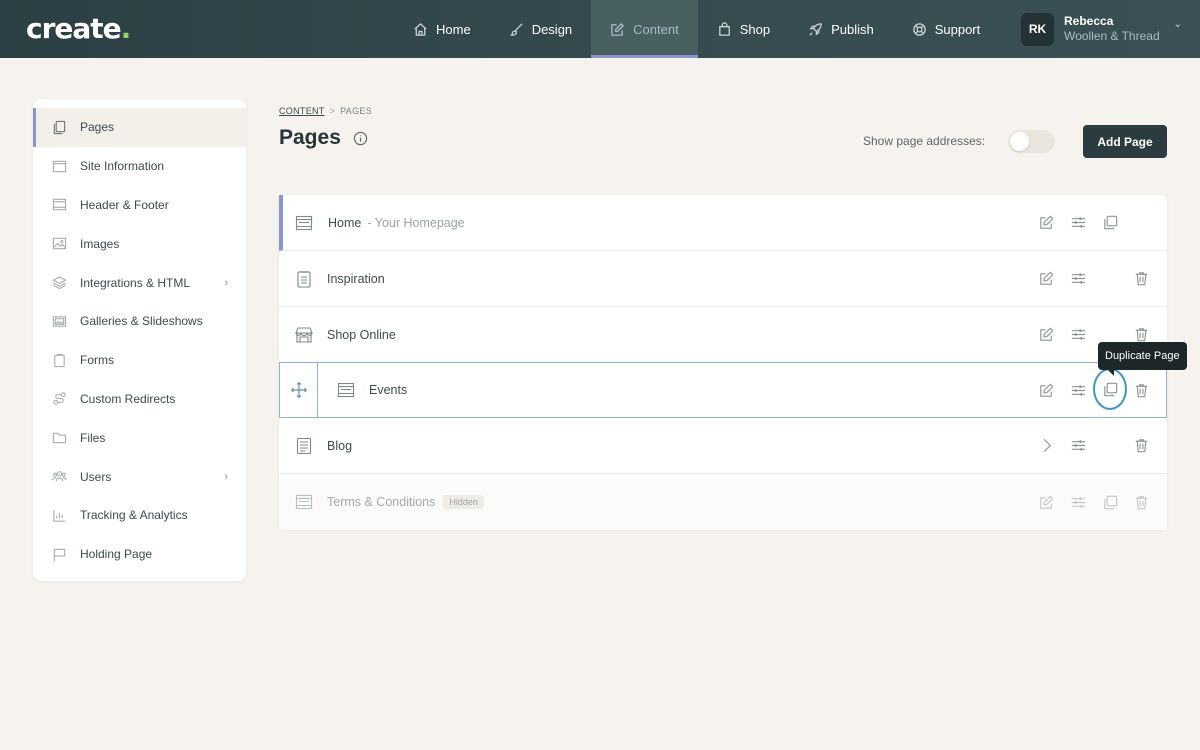  What do you see at coordinates (540, 29) in the screenshot?
I see `nav-item-design: Design` at bounding box center [540, 29].